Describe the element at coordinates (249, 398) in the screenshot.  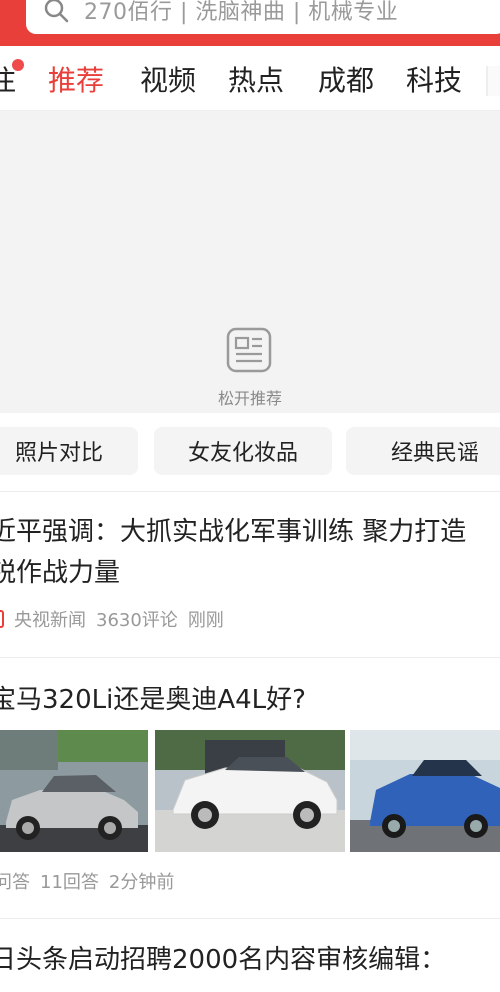
I see `release-hint: 松开推荐` at that location.